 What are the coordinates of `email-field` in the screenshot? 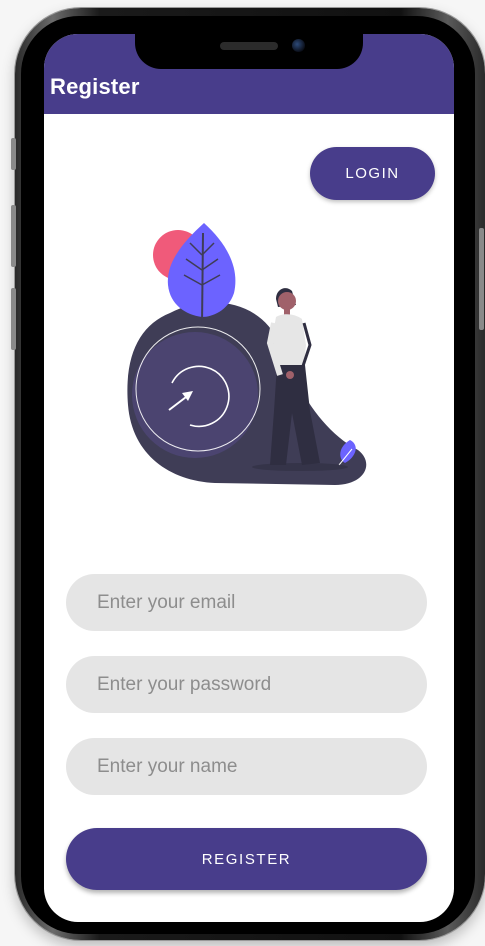 It's located at (246, 602).